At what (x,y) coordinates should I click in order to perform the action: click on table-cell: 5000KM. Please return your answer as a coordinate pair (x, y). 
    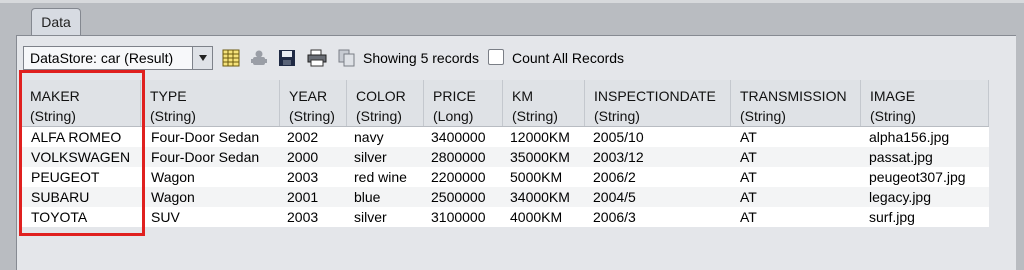
    Looking at the image, I should click on (536, 177).